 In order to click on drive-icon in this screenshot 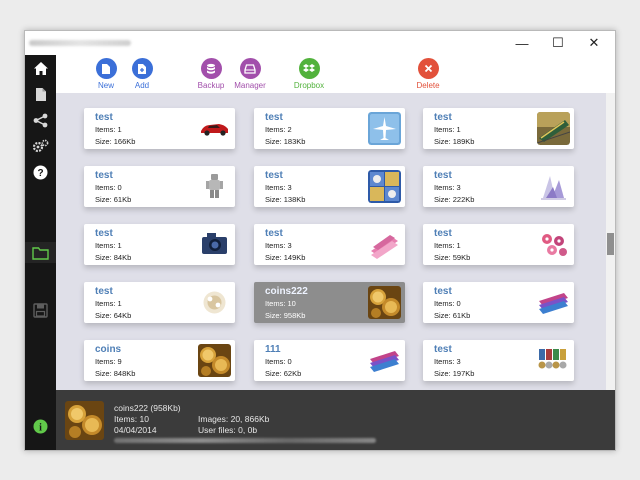, I will do `click(250, 68)`.